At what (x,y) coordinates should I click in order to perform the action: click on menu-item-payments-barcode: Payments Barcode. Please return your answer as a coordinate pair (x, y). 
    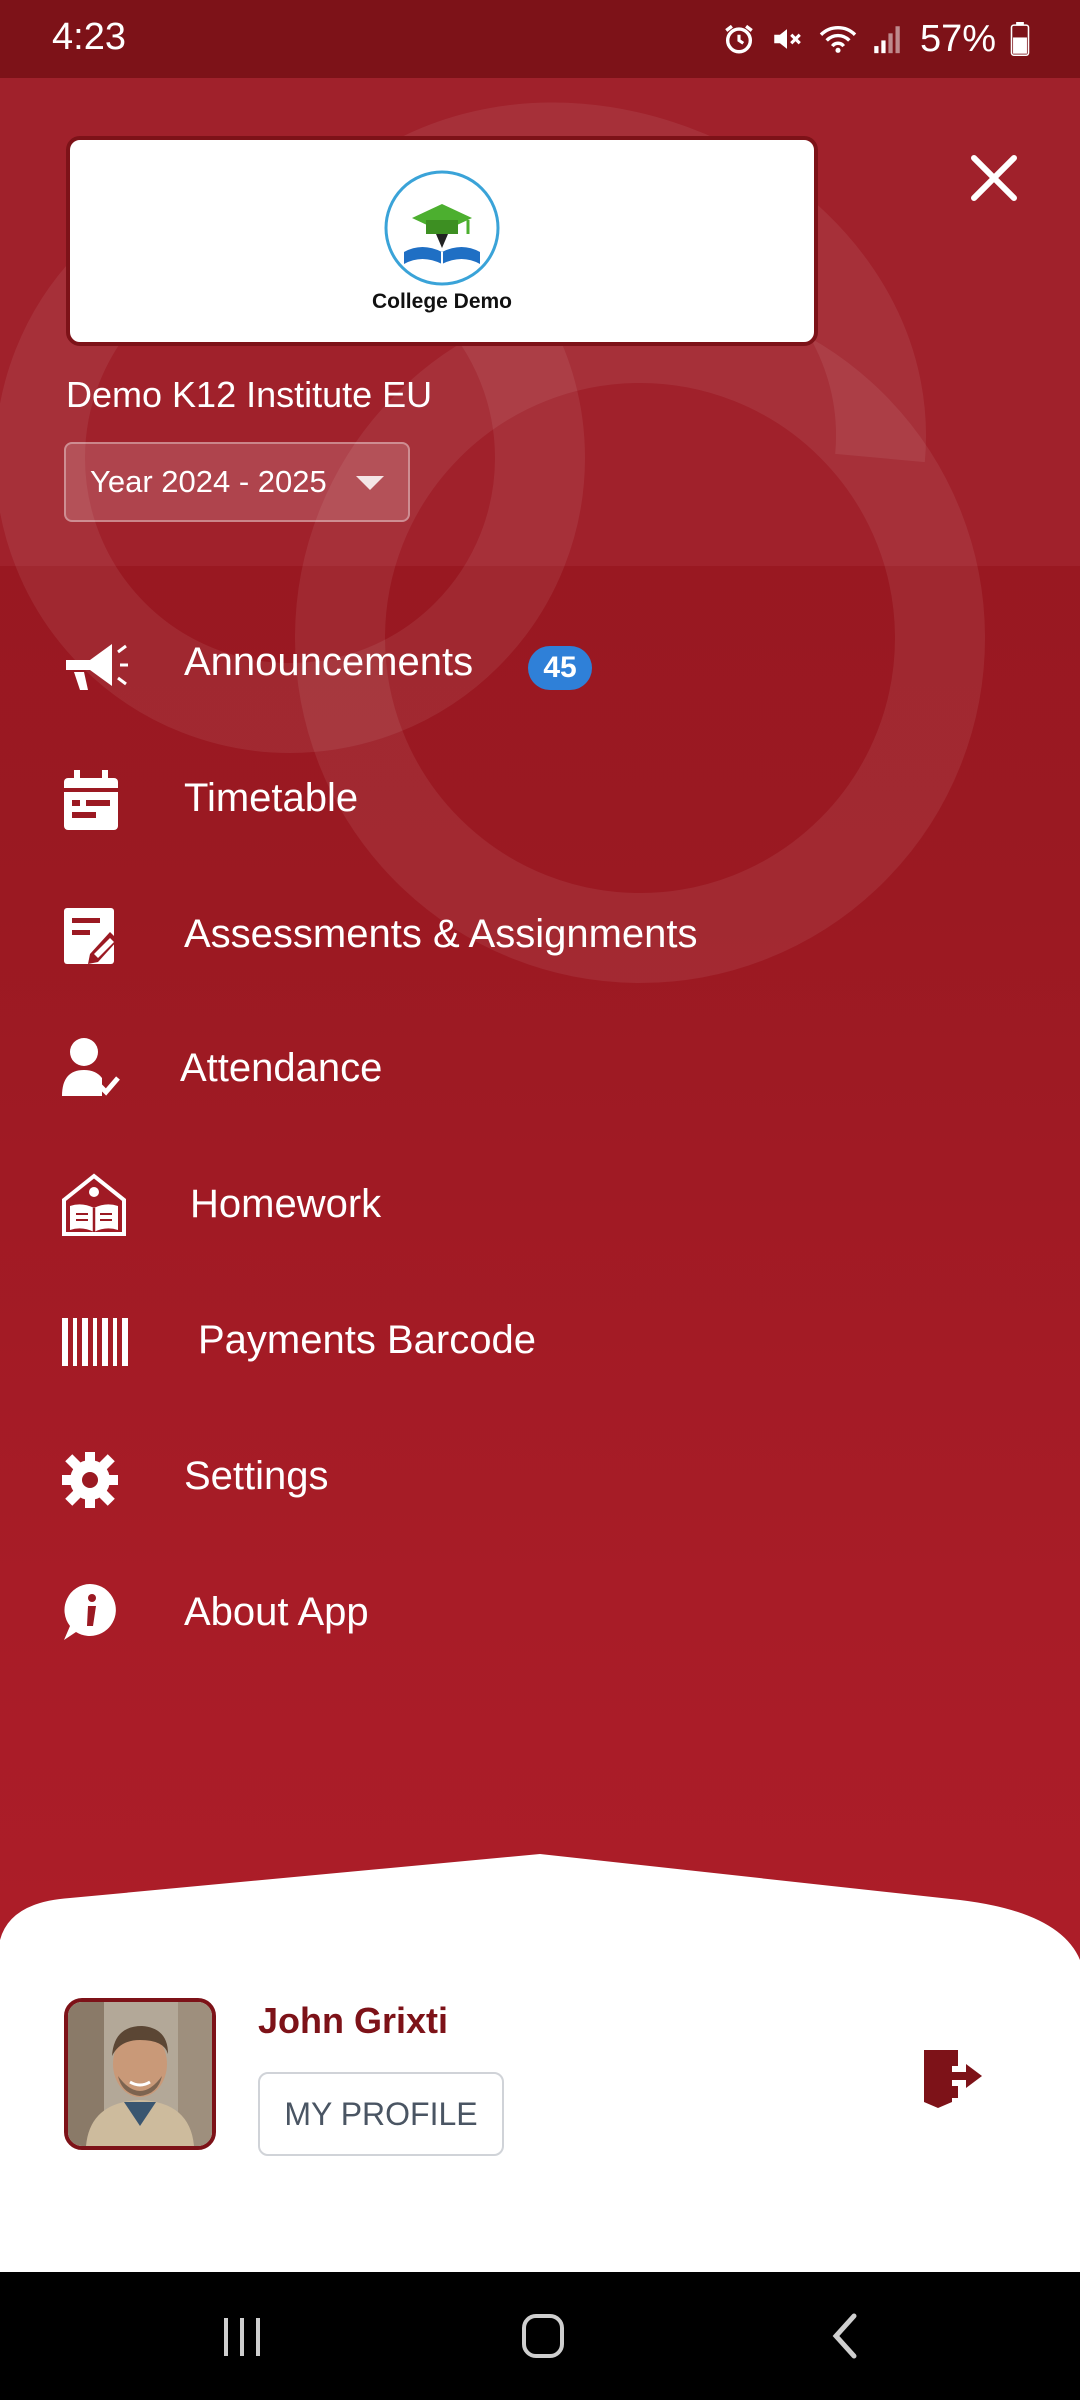
    Looking at the image, I should click on (540, 1344).